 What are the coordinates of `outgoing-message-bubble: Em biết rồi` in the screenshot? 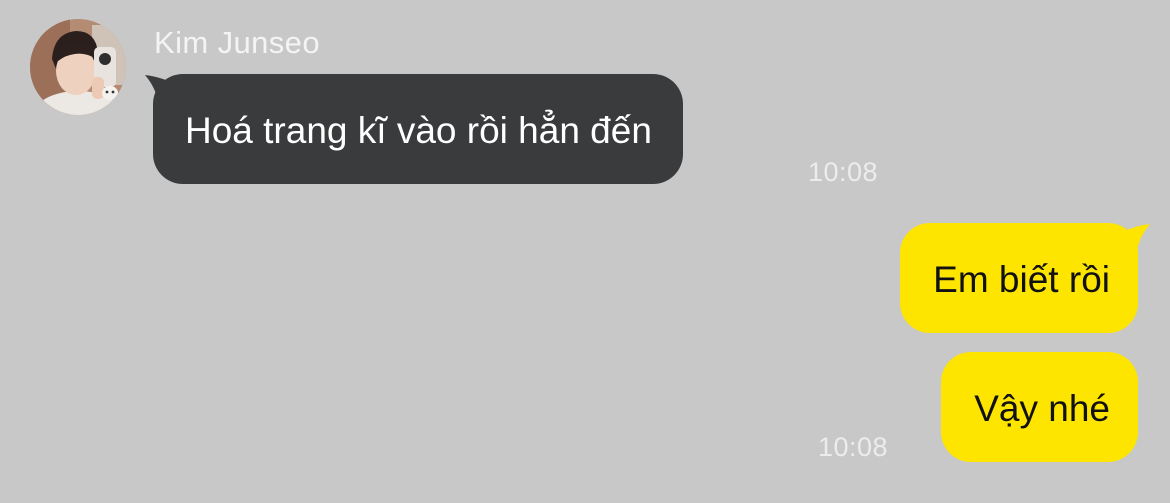 It's located at (1019, 278).